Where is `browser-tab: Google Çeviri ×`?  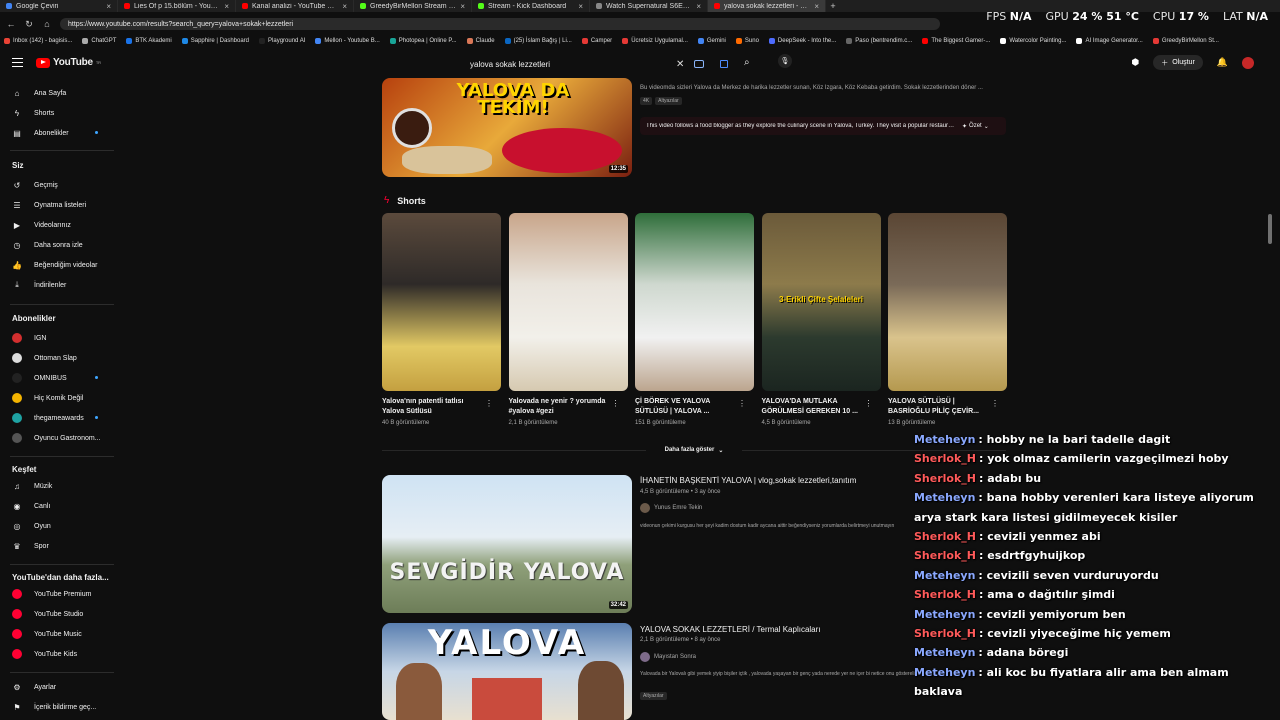
browser-tab: Google Çeviri × is located at coordinates (59, 6).